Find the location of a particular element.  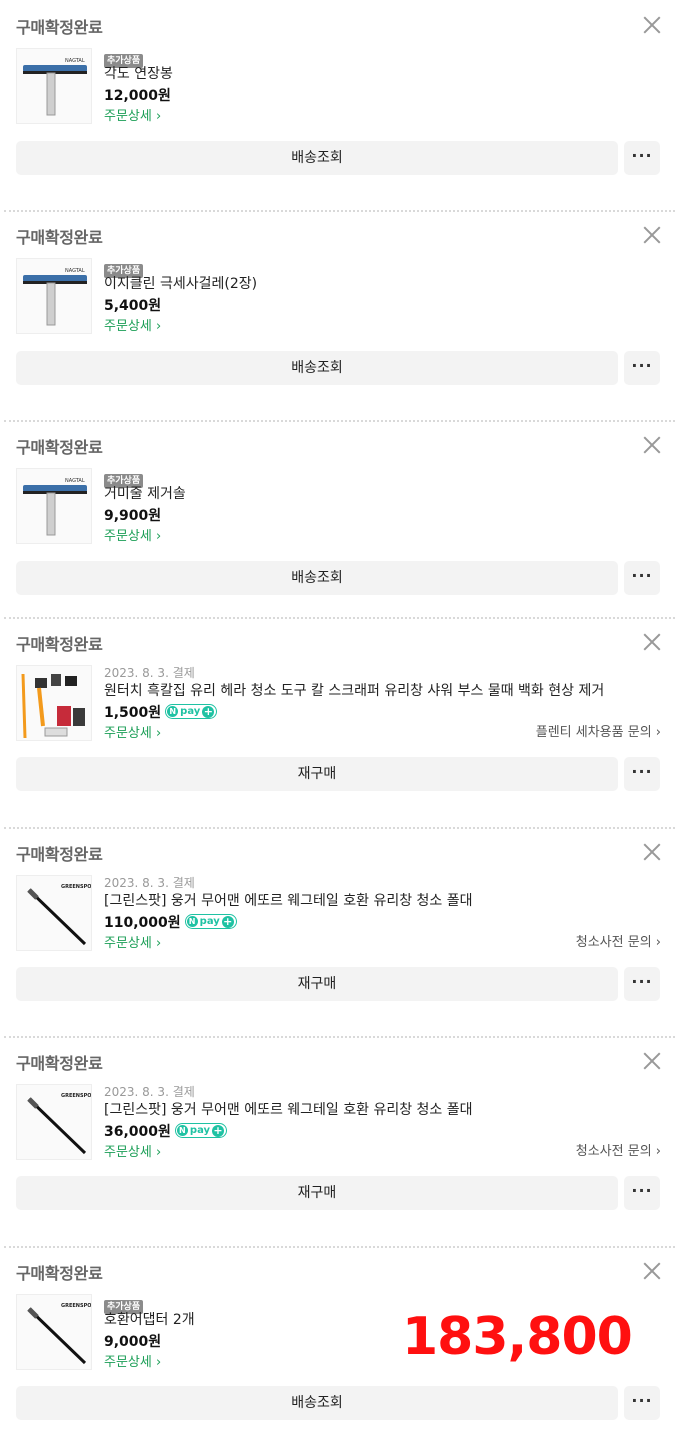

total-amount-overlay: 183,800 is located at coordinates (517, 1337).